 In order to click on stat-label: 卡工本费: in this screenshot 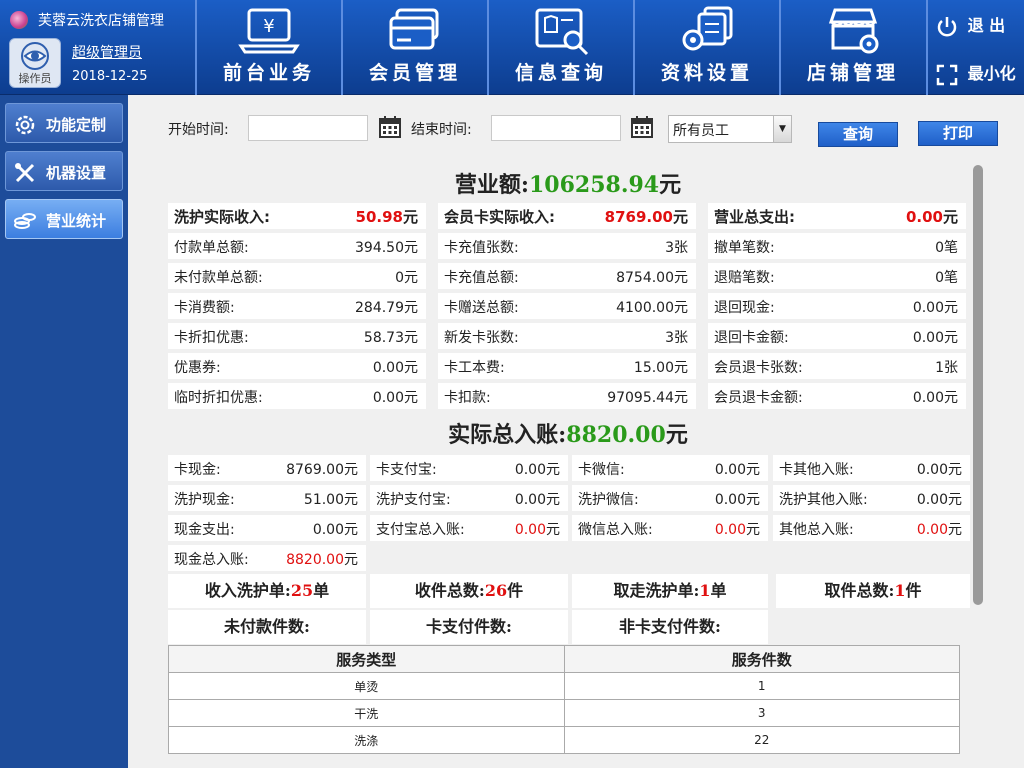, I will do `click(474, 368)`.